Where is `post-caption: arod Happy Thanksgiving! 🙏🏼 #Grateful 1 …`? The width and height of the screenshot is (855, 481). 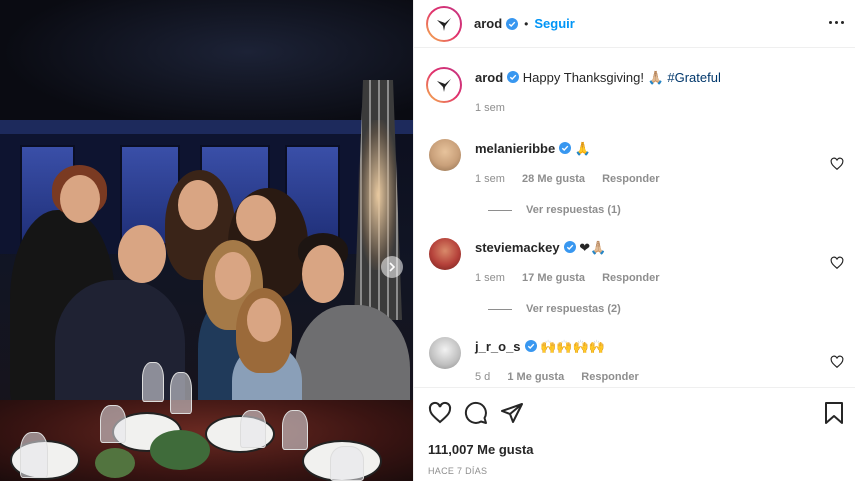
post-caption: arod Happy Thanksgiving! 🙏🏼 #Grateful 1 … is located at coordinates (635, 84).